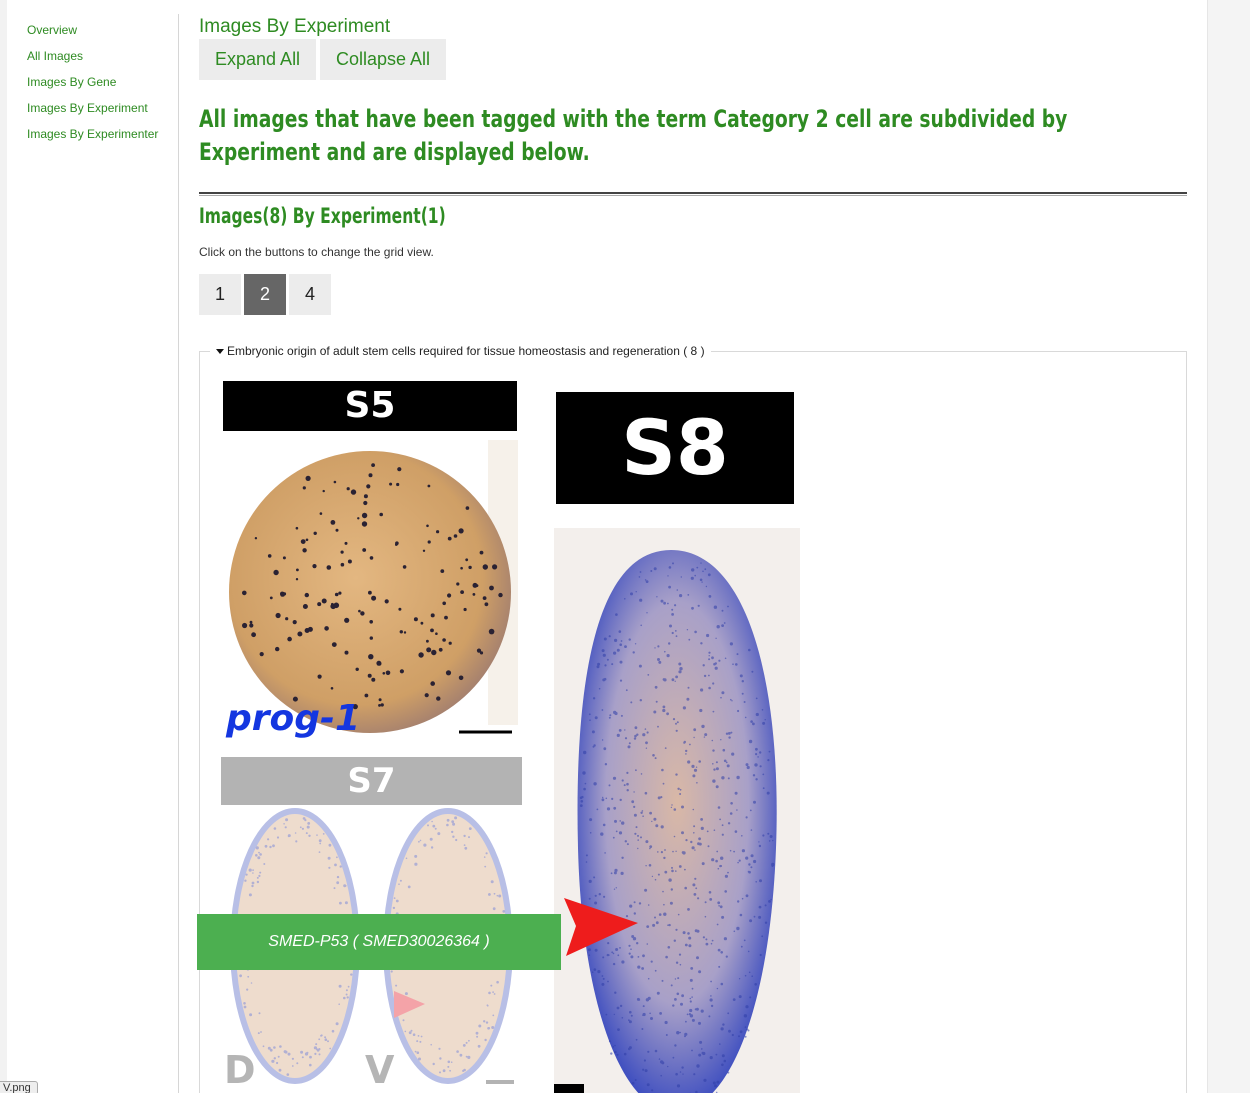 The width and height of the screenshot is (1250, 1093). Describe the element at coordinates (265, 294) in the screenshot. I see `grid-2-button: 2` at that location.